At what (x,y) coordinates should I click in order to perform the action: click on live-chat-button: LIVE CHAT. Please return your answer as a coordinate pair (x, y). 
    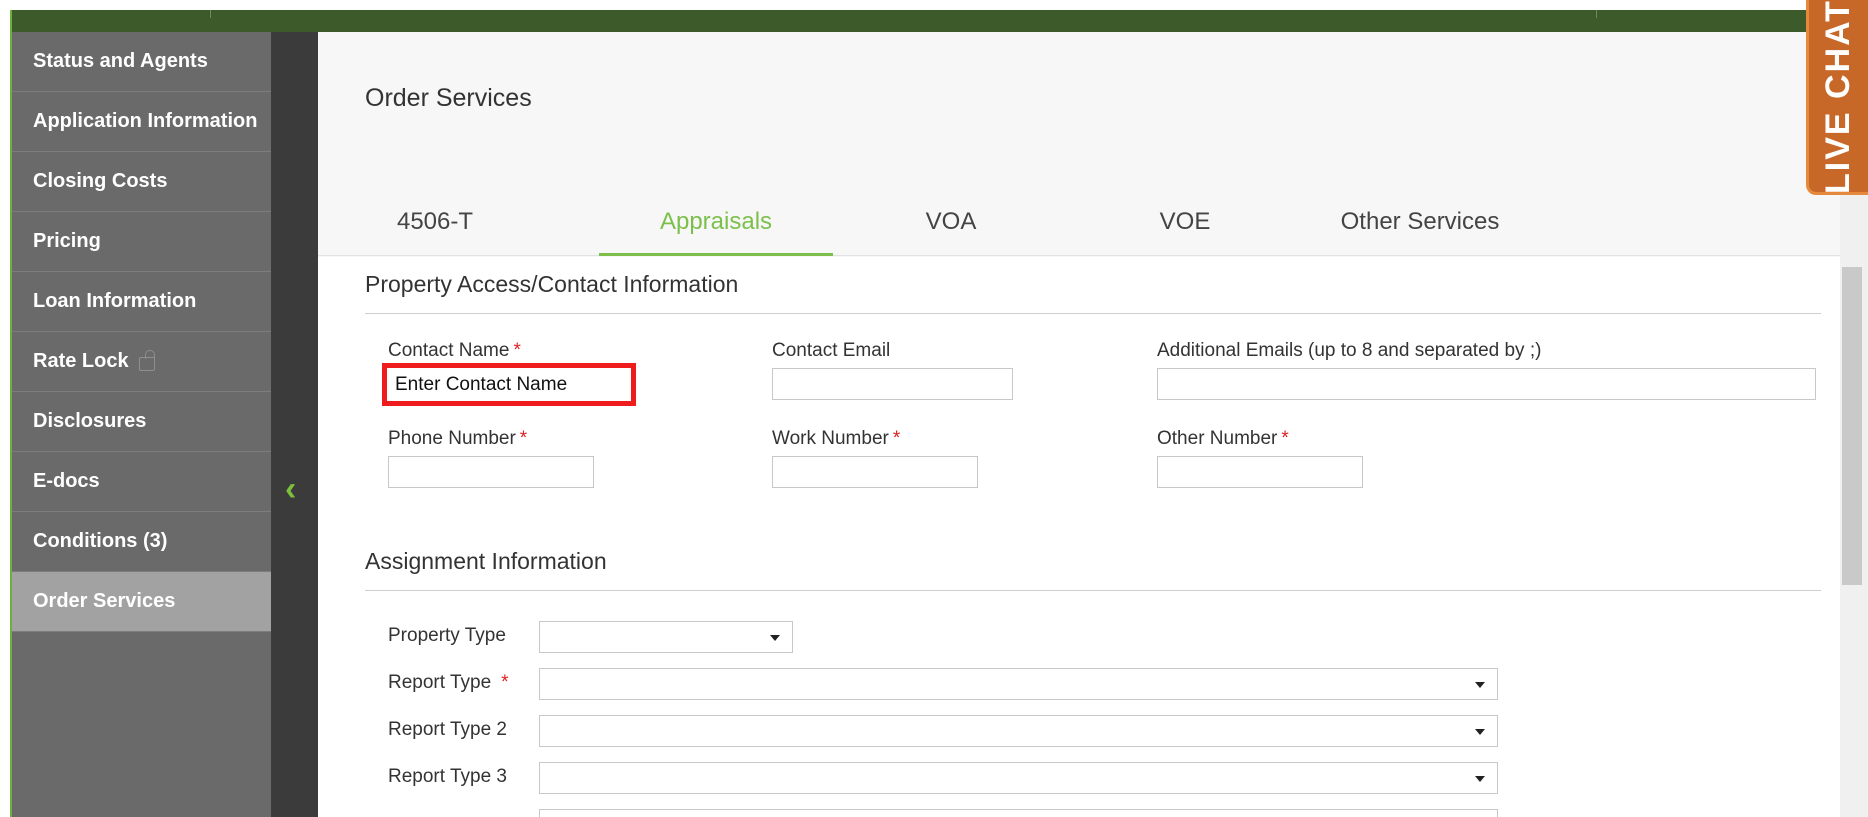
    Looking at the image, I should click on (1837, 97).